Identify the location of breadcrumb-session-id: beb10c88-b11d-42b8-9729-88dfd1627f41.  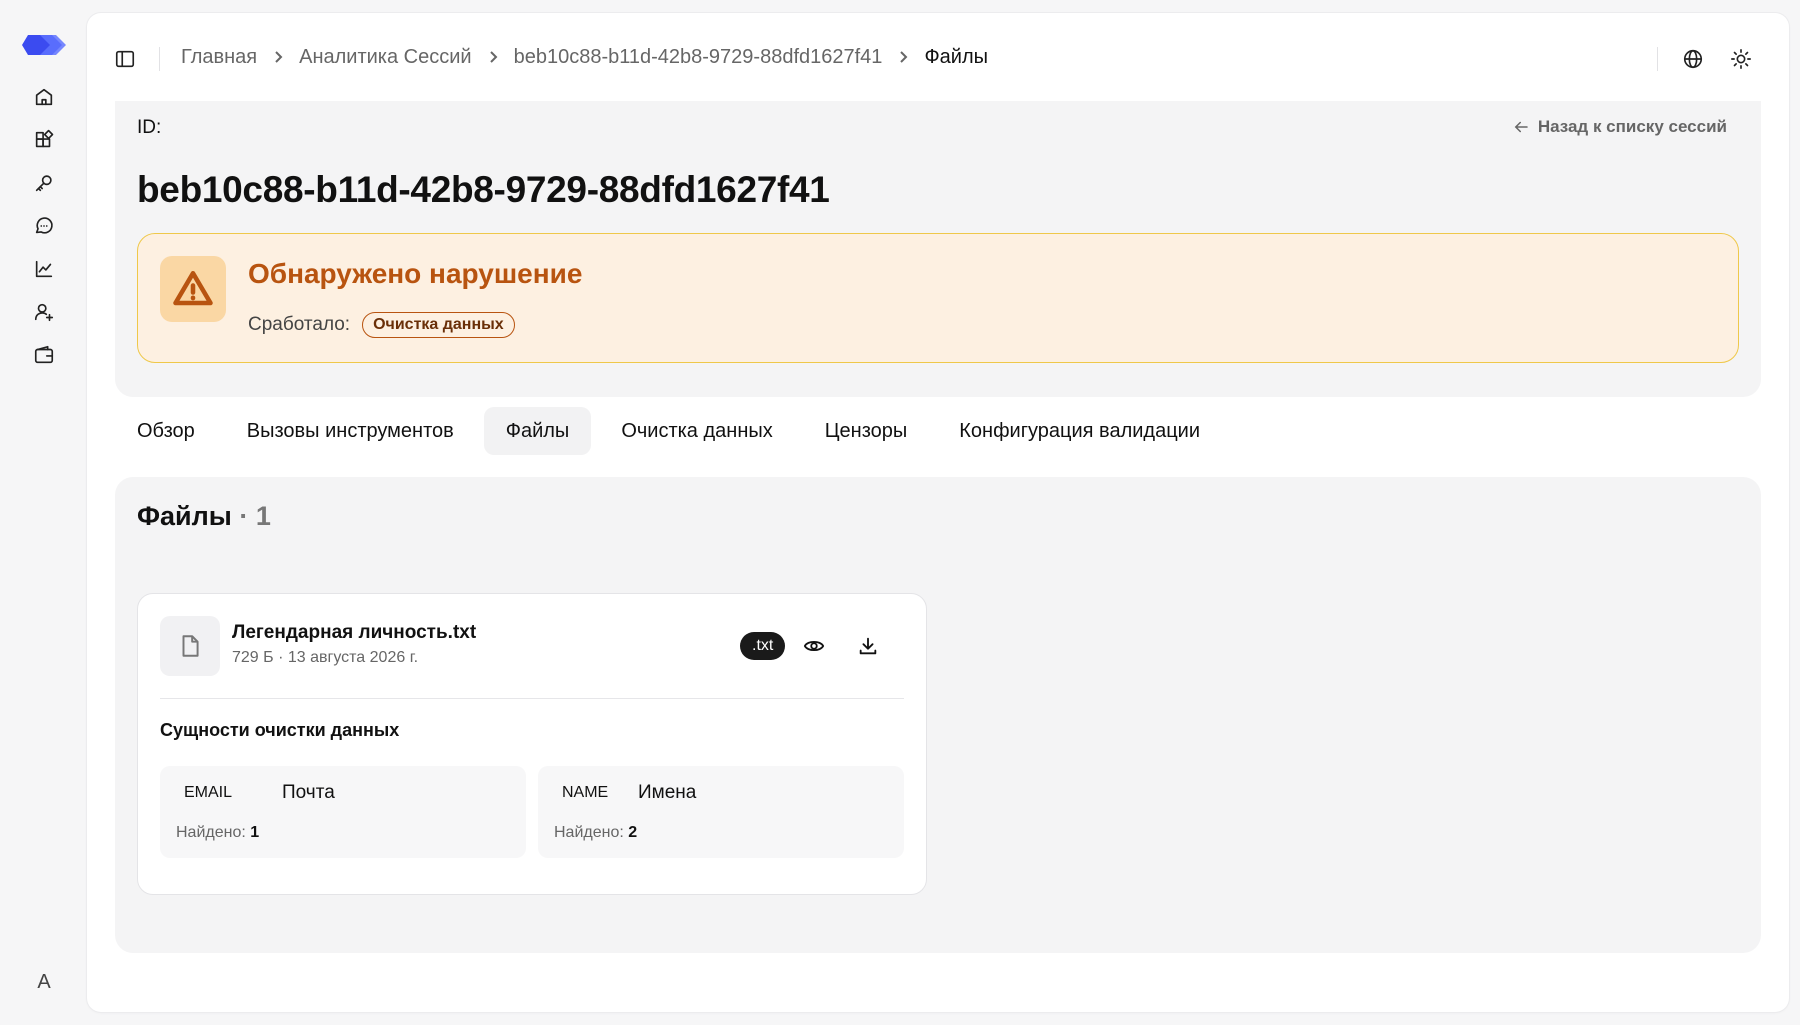
(698, 57).